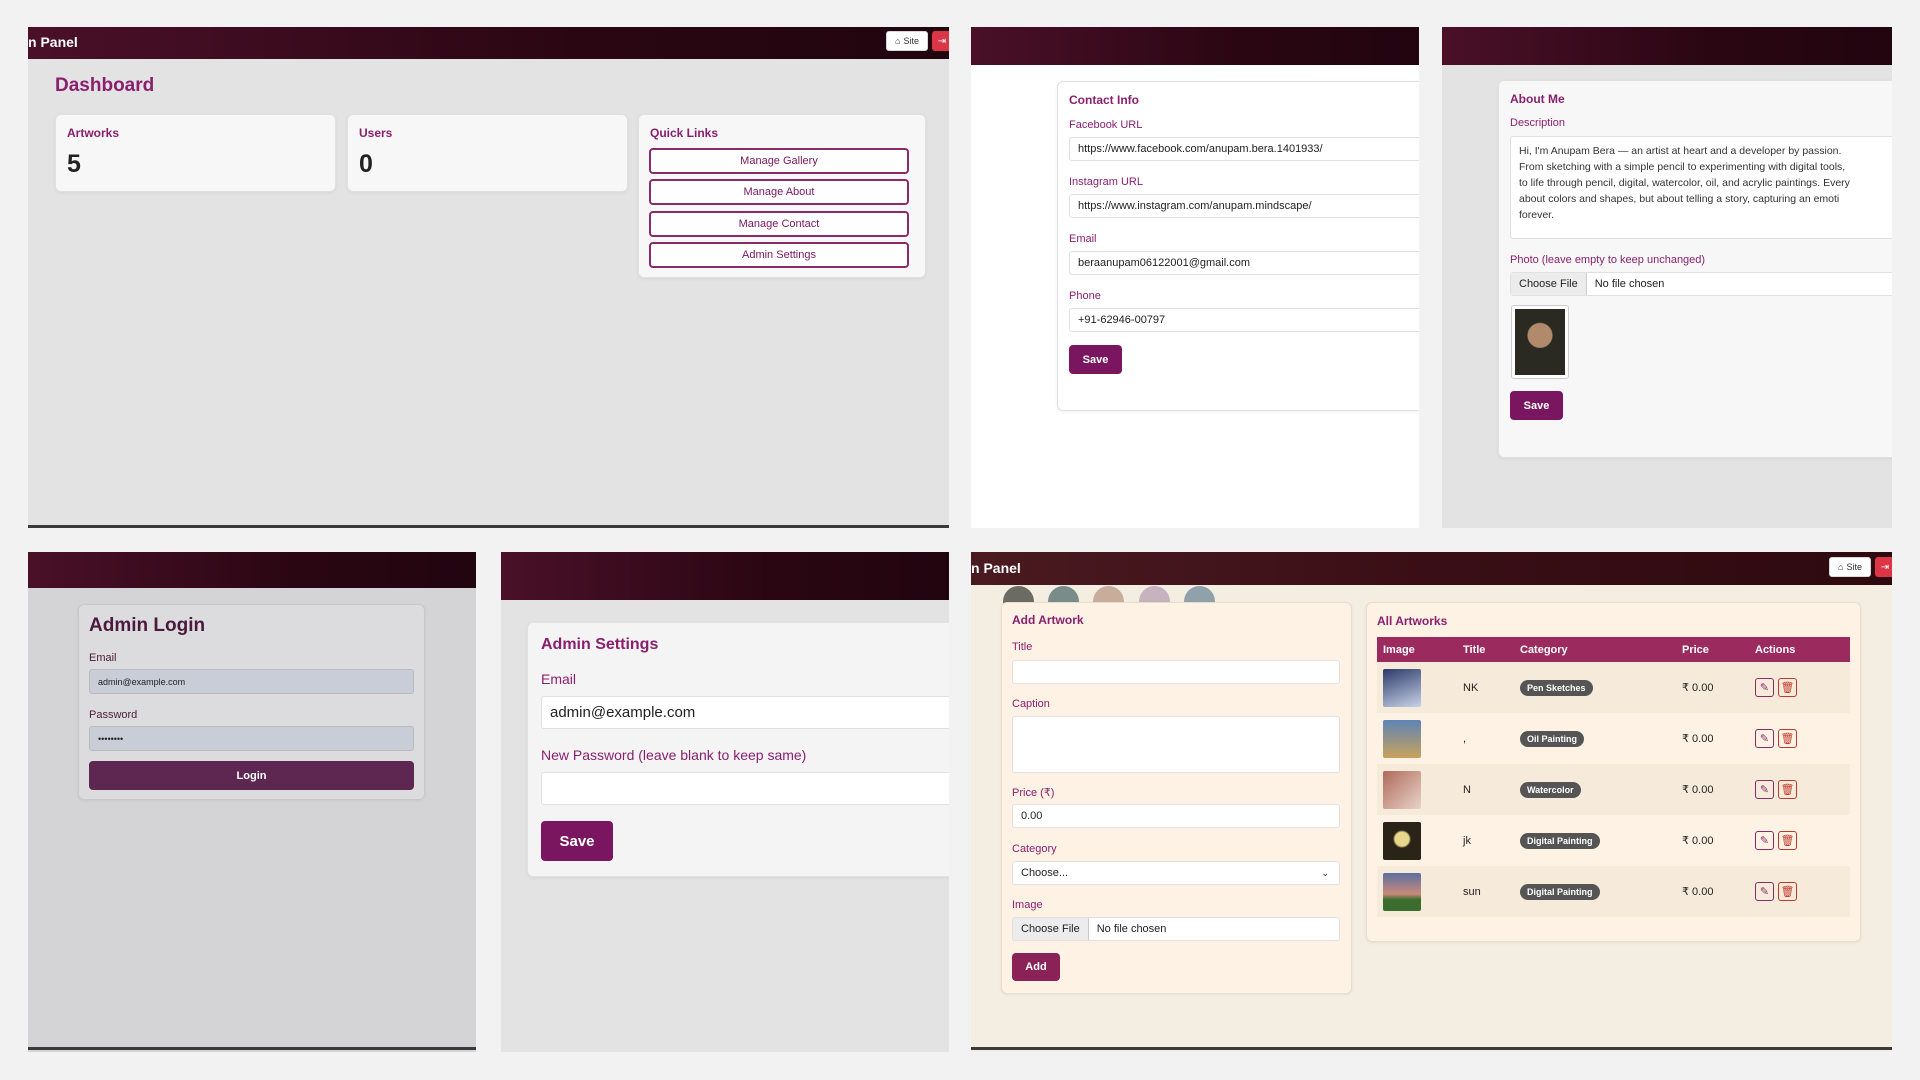 The width and height of the screenshot is (1920, 1080). What do you see at coordinates (147, 625) in the screenshot?
I see `login-title: Admin Login` at bounding box center [147, 625].